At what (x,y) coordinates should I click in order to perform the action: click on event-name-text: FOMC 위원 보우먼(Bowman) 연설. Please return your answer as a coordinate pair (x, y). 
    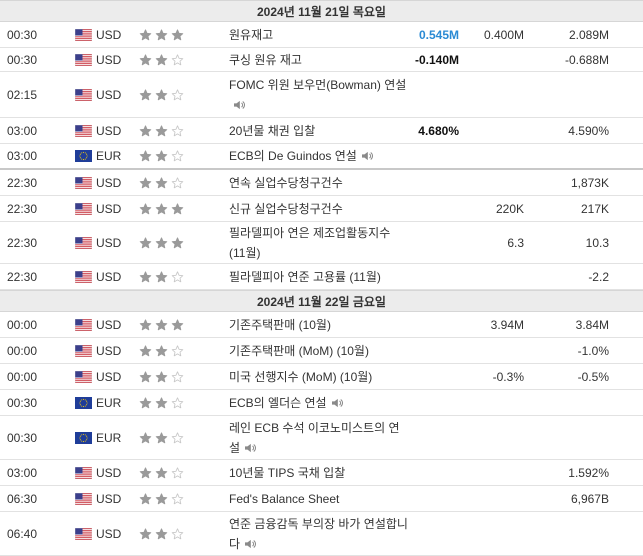
    Looking at the image, I should click on (317, 85).